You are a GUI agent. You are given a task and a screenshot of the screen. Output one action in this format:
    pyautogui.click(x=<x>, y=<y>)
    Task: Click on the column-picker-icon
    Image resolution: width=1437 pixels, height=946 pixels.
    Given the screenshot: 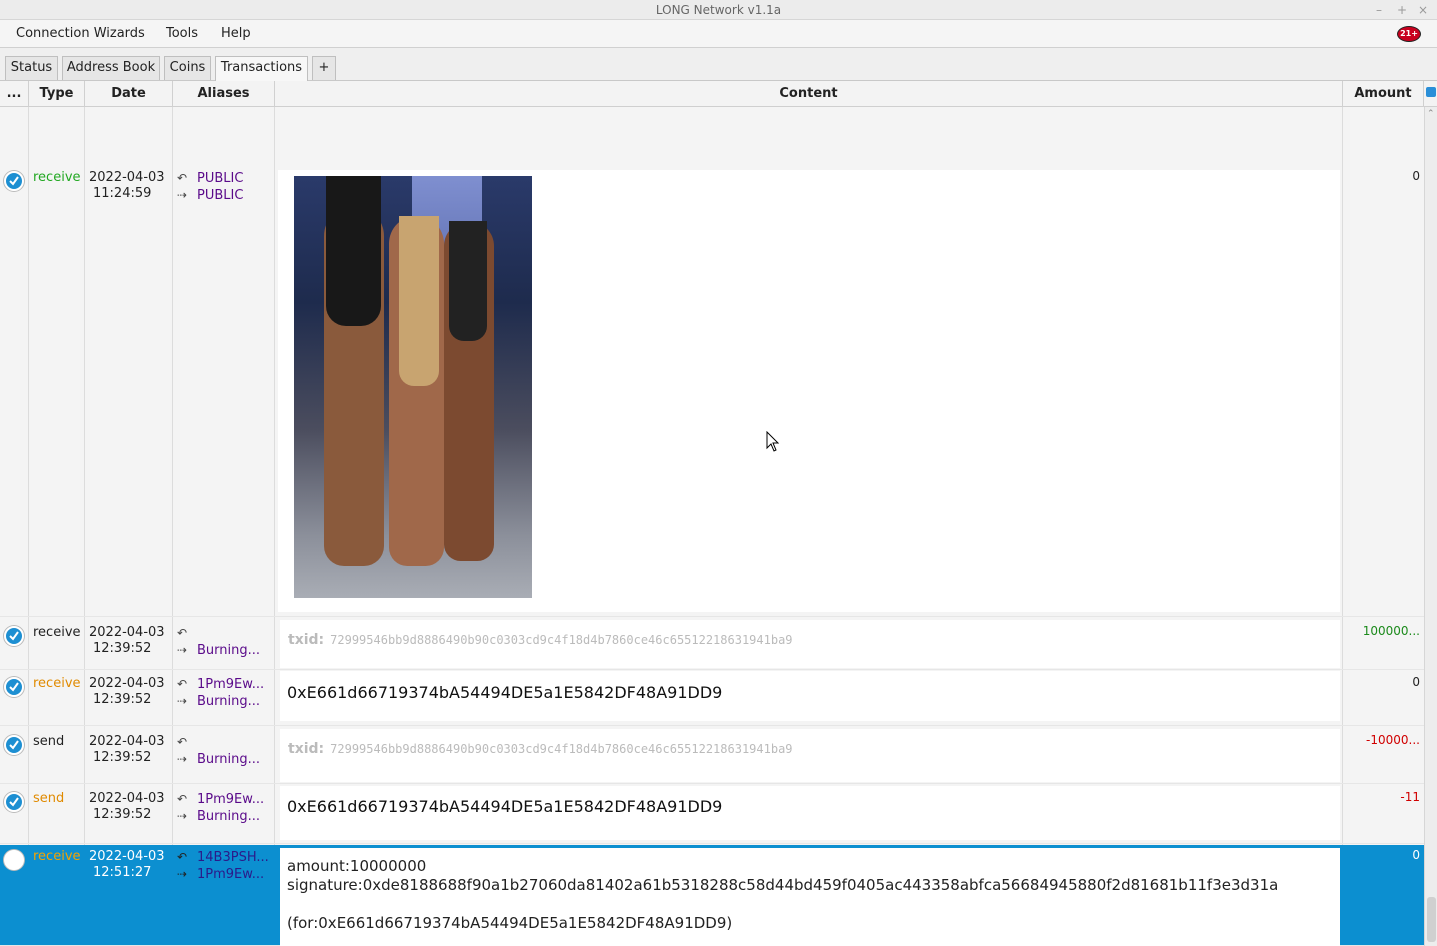 What is the action you would take?
    pyautogui.click(x=1431, y=92)
    